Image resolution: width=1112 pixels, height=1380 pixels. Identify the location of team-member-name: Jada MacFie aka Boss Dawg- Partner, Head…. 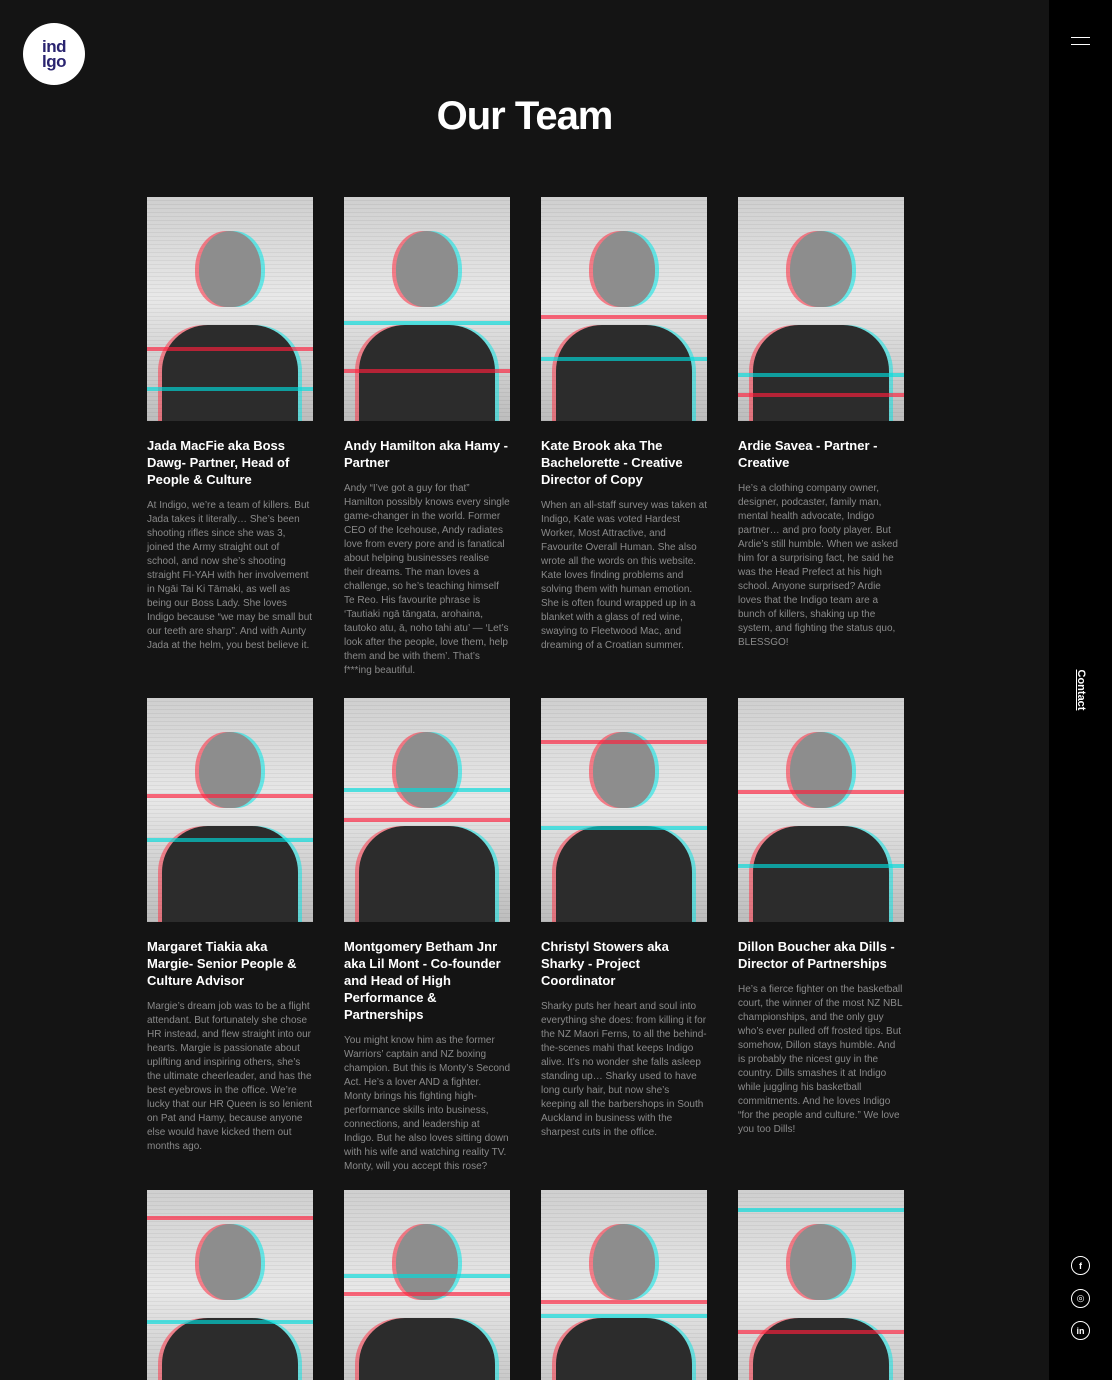
(218, 462).